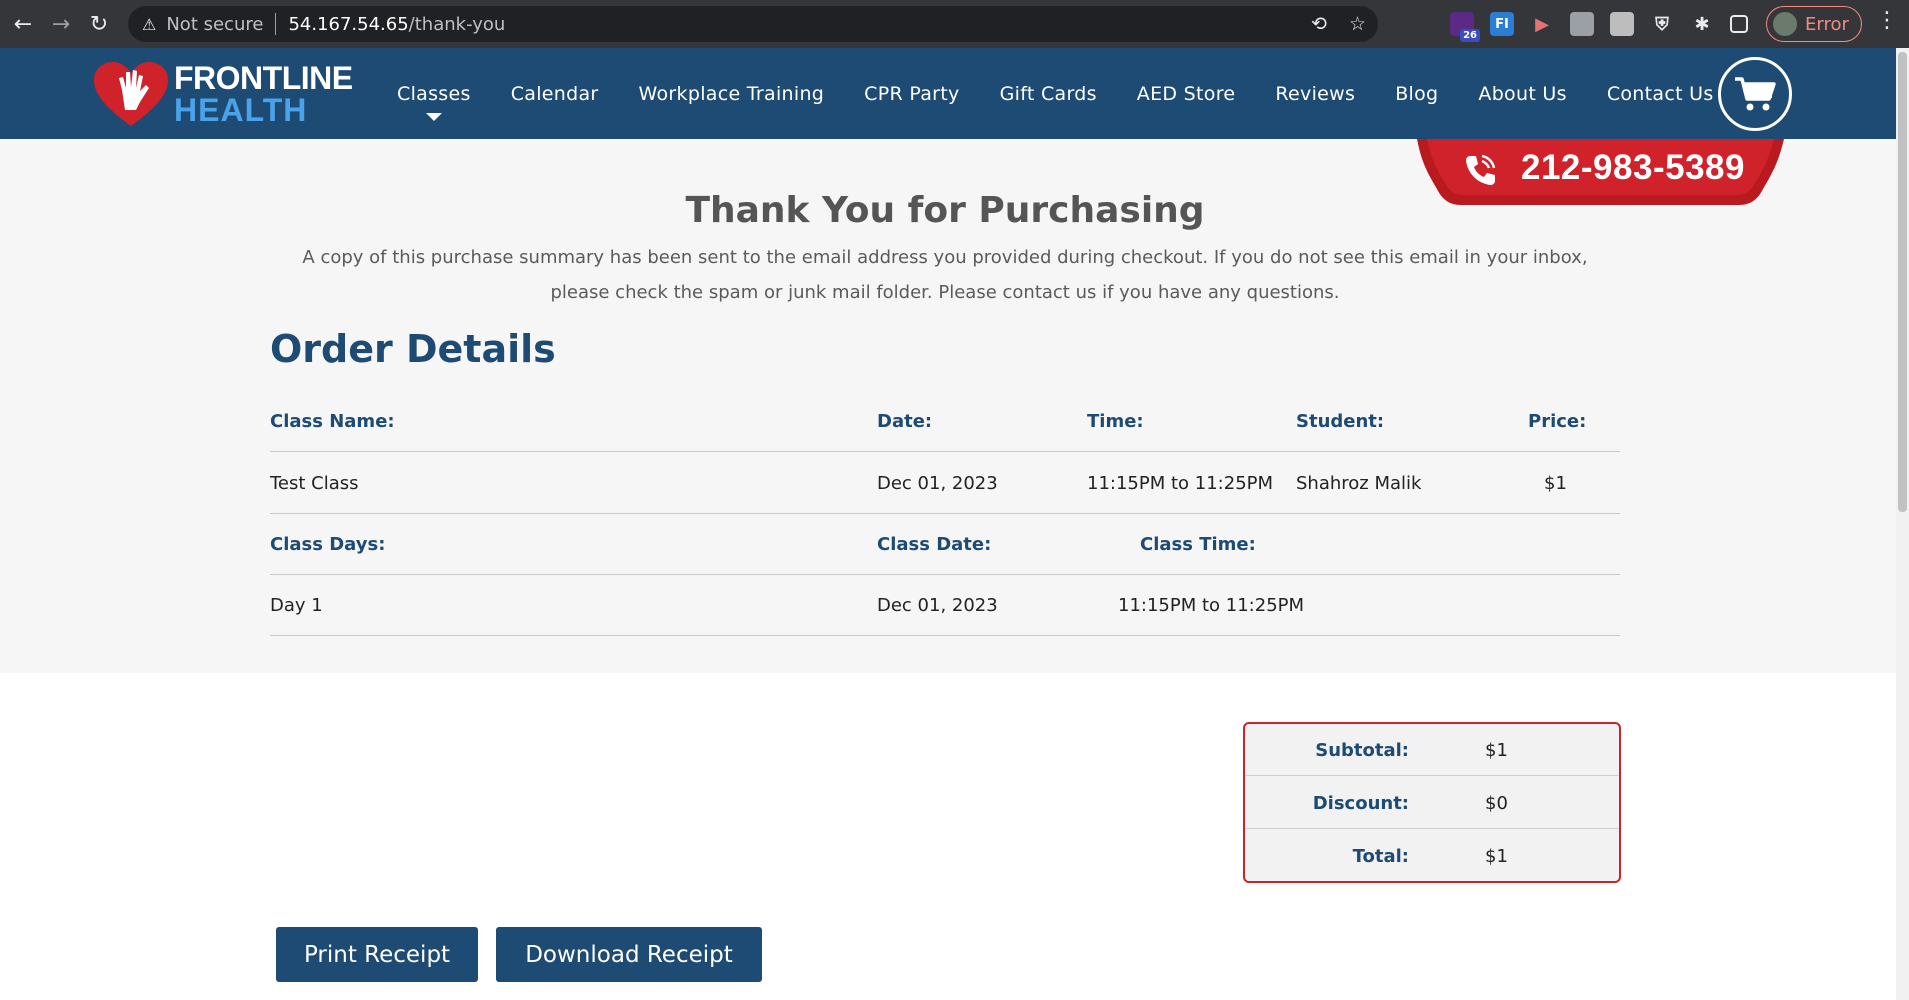  What do you see at coordinates (215, 24) in the screenshot?
I see `security-label: Not secure` at bounding box center [215, 24].